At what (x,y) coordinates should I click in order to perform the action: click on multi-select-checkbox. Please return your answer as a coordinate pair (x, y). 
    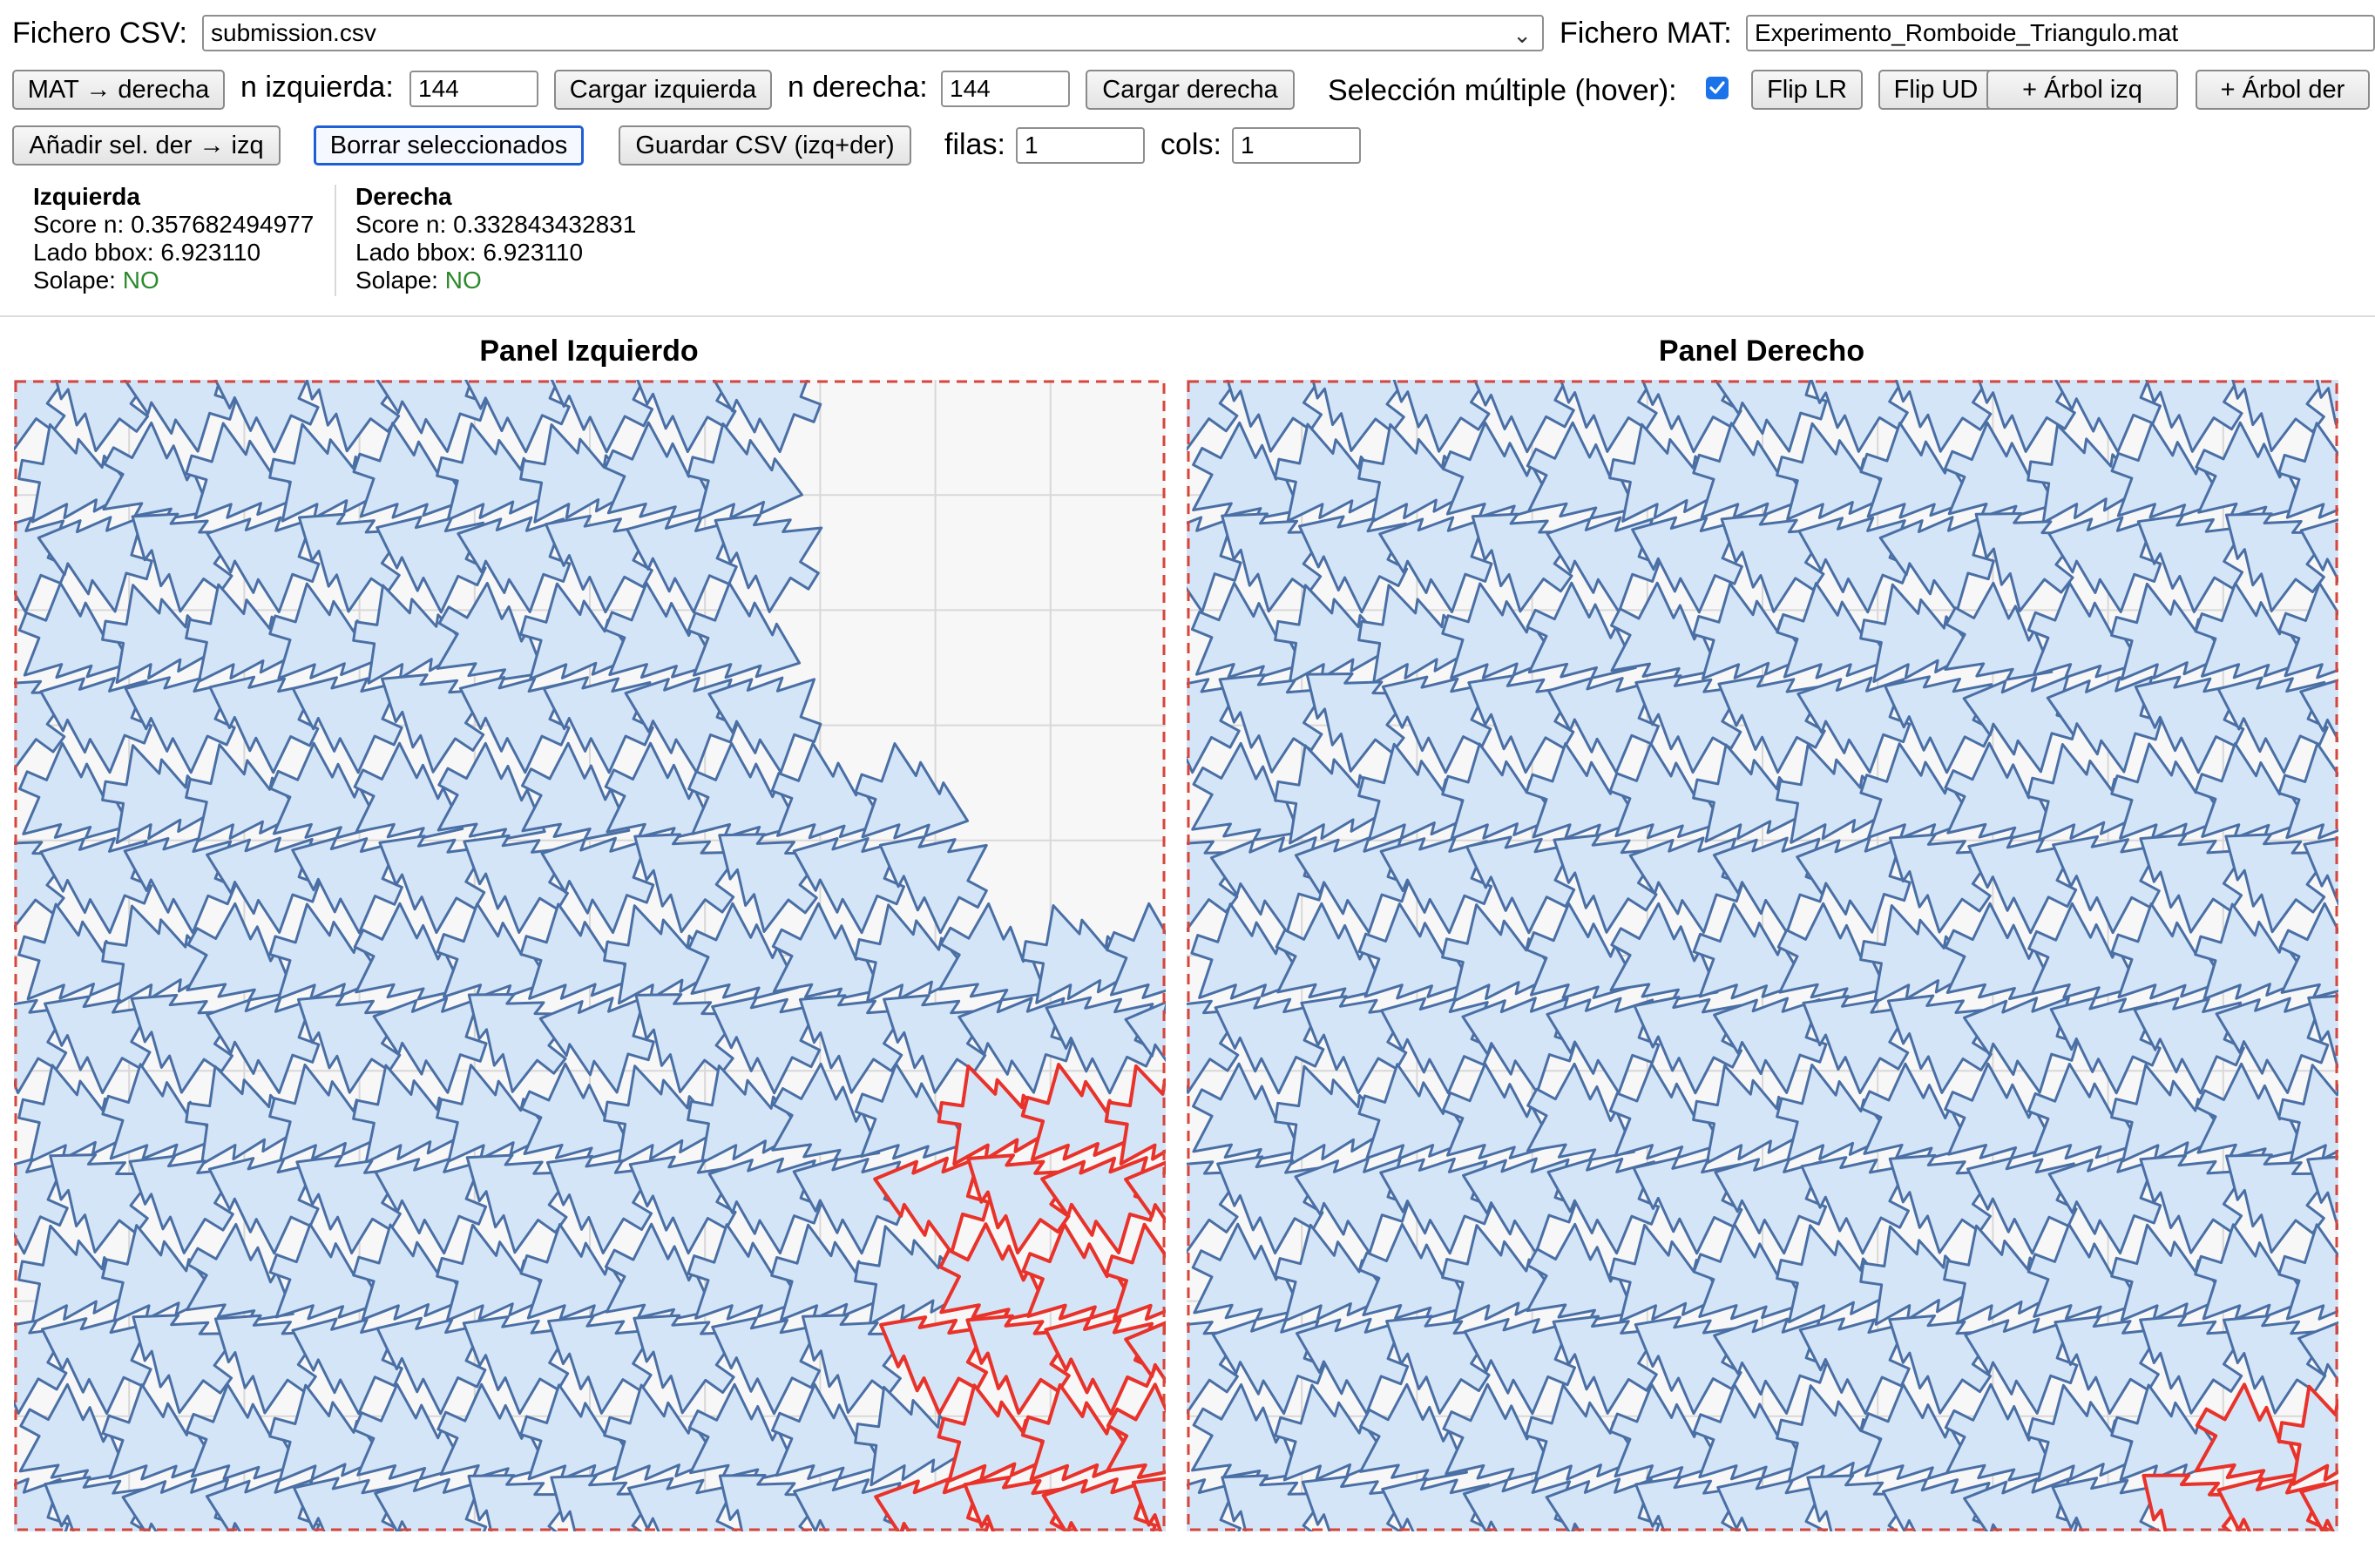
    Looking at the image, I should click on (1717, 88).